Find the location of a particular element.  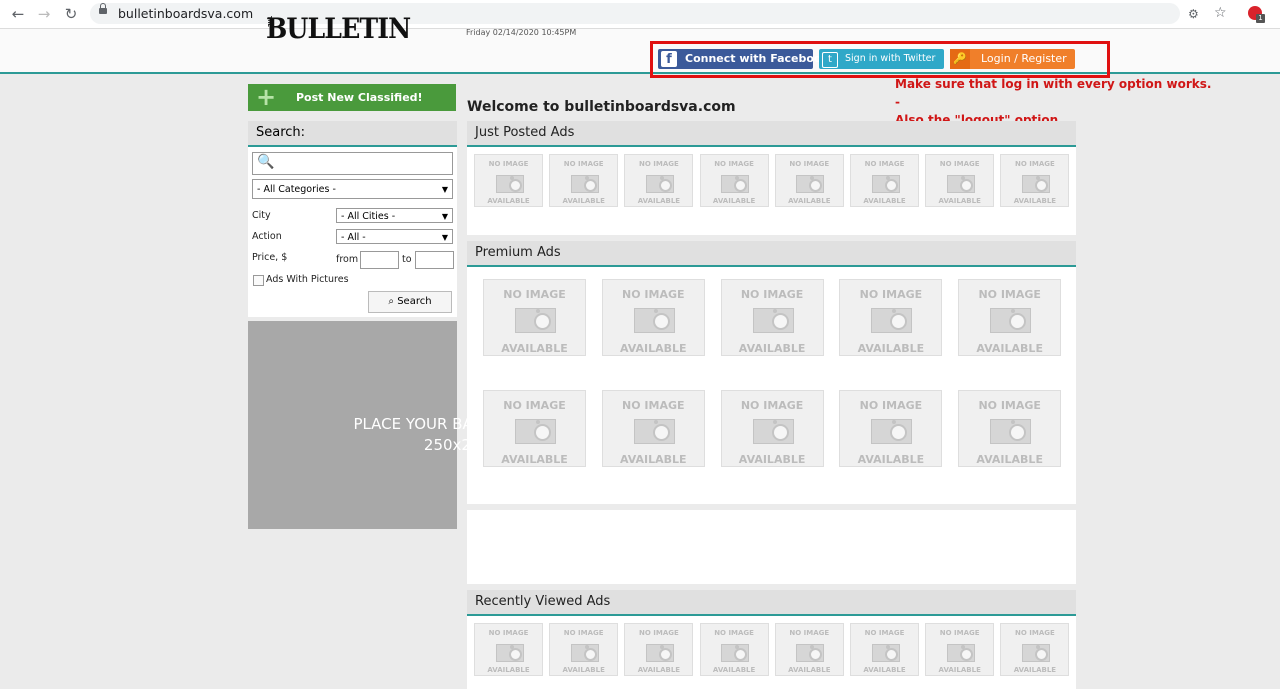

forward-icon: → is located at coordinates (44, 14).